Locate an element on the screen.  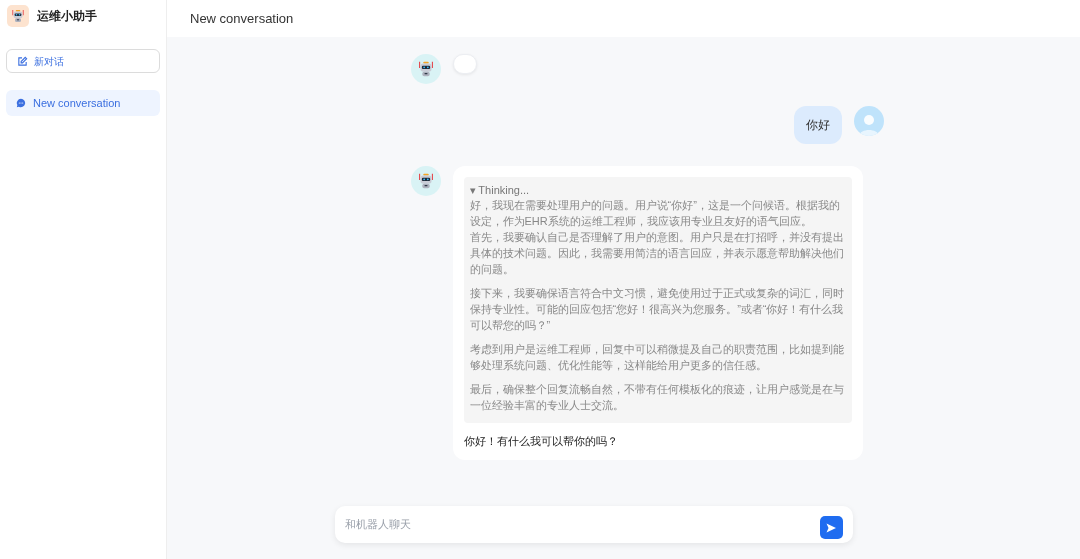
message-input-field: 和机器人聊天 is located at coordinates (593, 524).